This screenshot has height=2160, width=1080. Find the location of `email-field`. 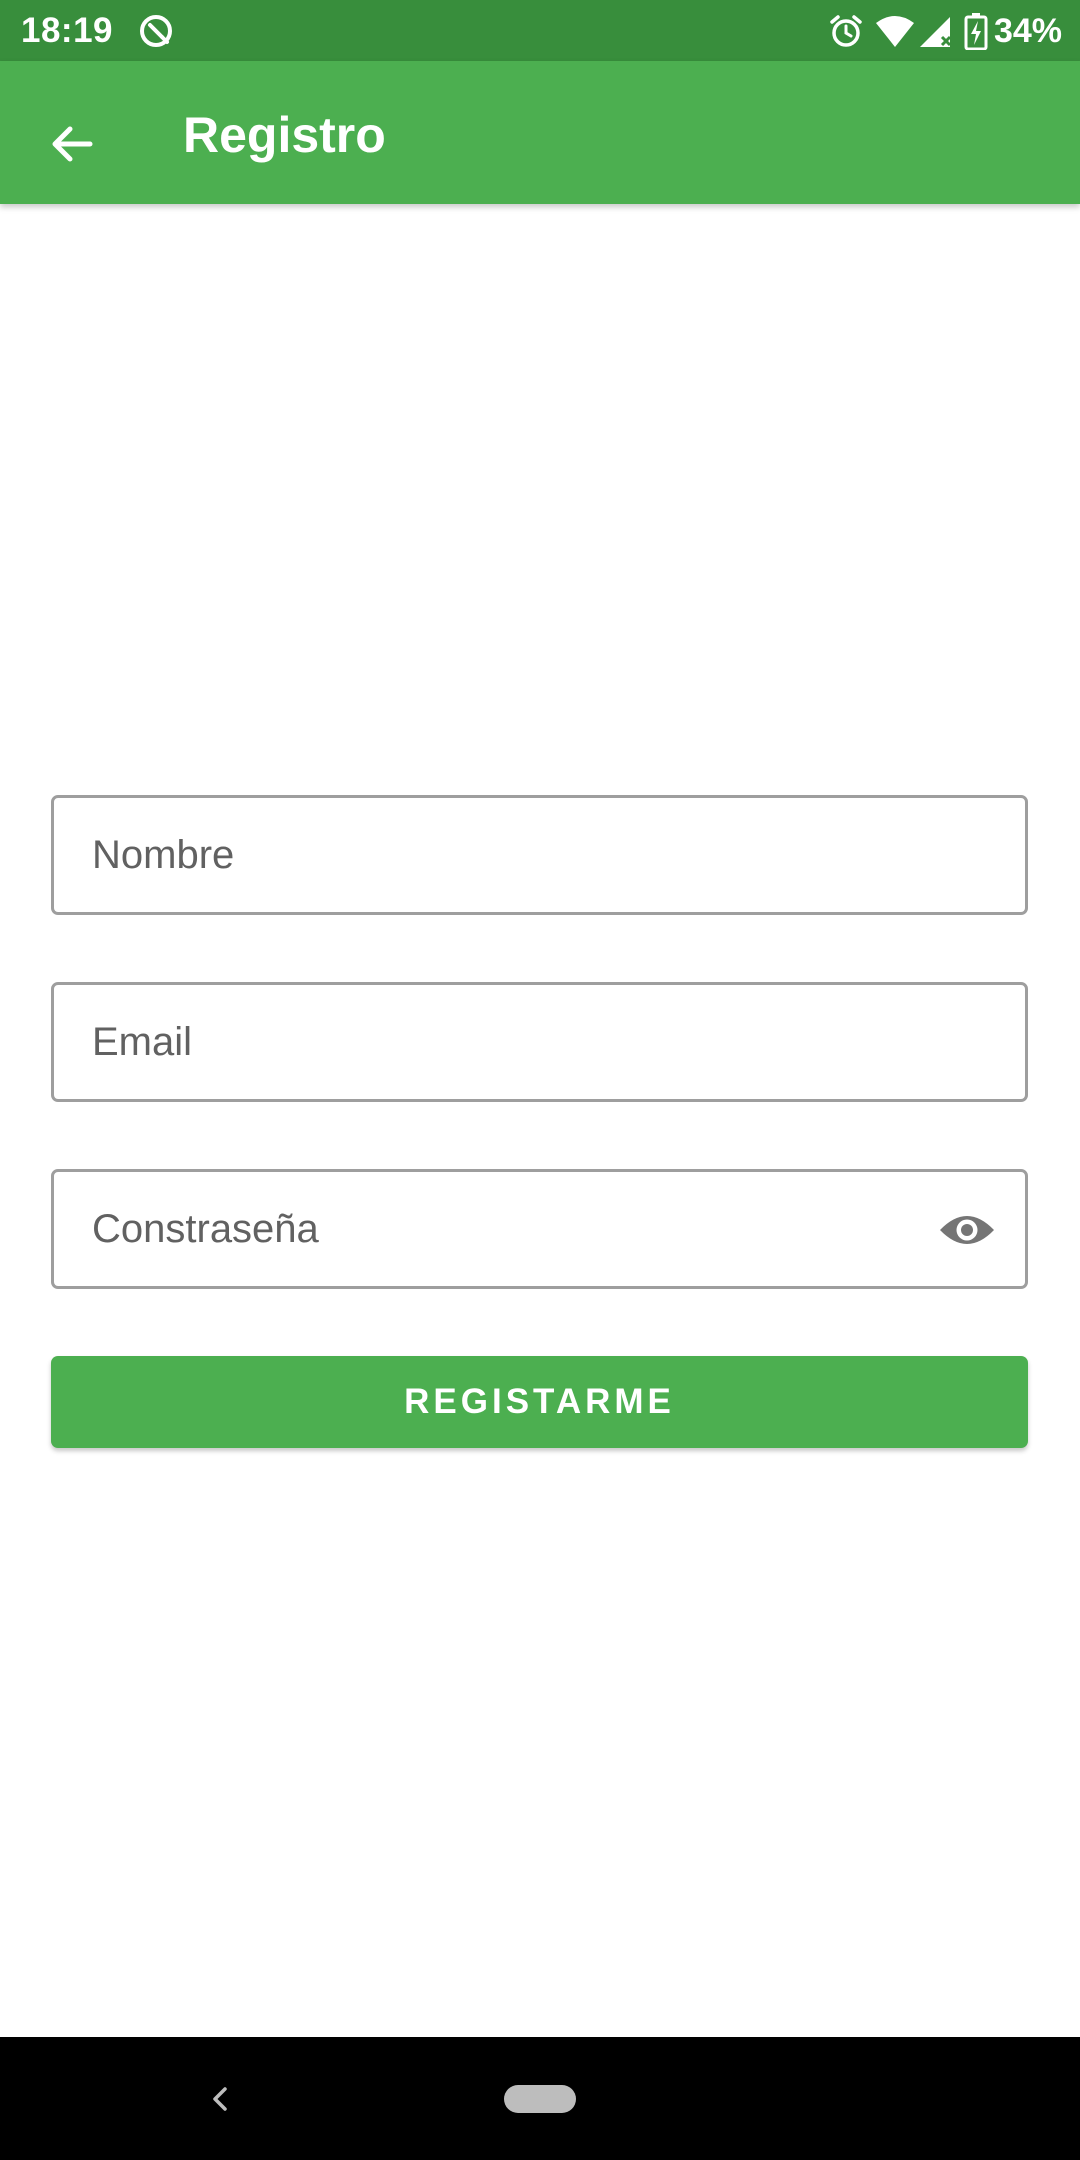

email-field is located at coordinates (539, 1042).